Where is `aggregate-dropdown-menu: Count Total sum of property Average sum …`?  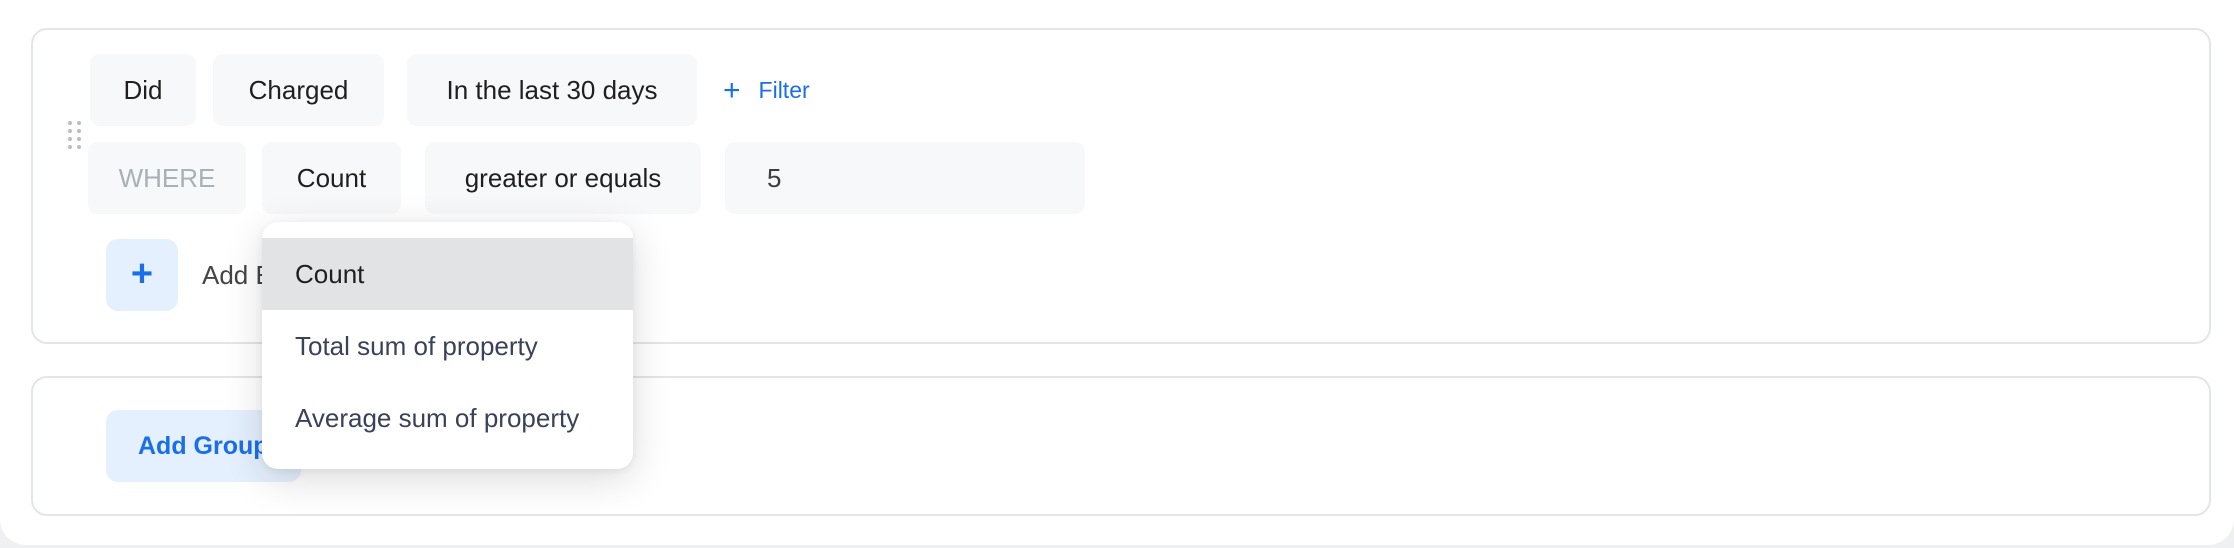 aggregate-dropdown-menu: Count Total sum of property Average sum … is located at coordinates (447, 345).